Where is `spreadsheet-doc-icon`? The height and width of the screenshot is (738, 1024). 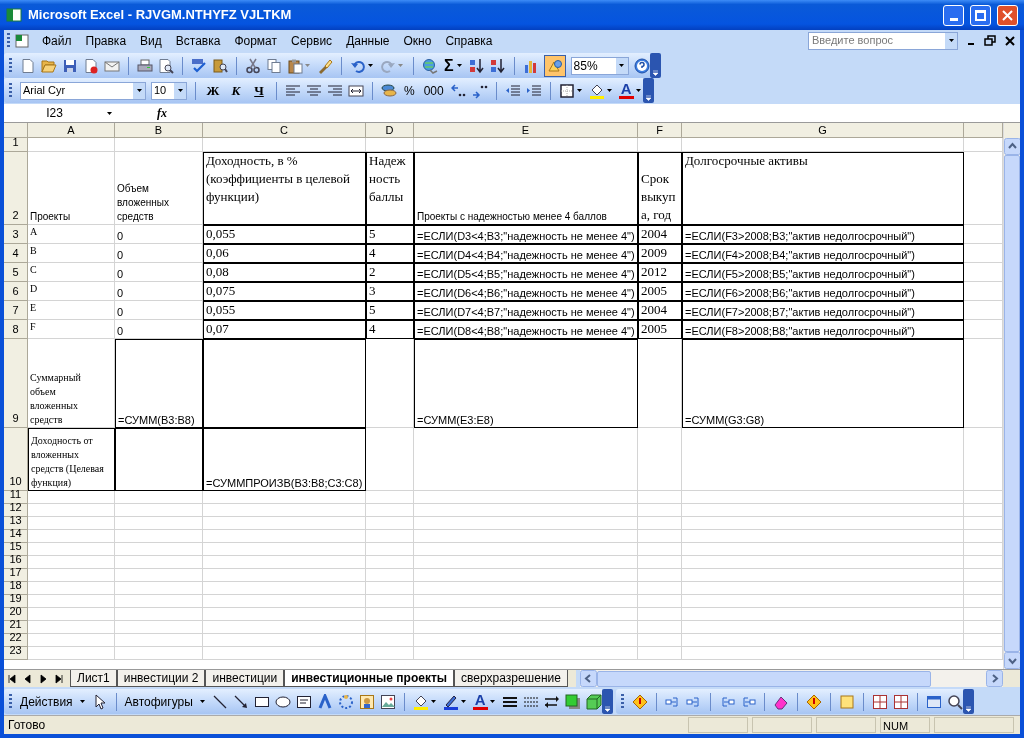 spreadsheet-doc-icon is located at coordinates (22, 40).